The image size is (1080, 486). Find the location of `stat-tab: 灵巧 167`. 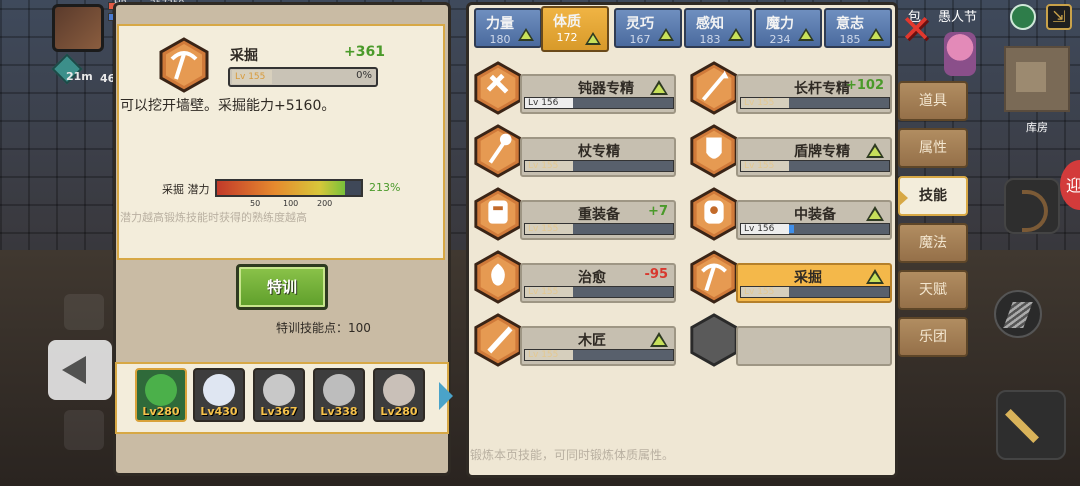

stat-tab: 灵巧 167 is located at coordinates (648, 28).